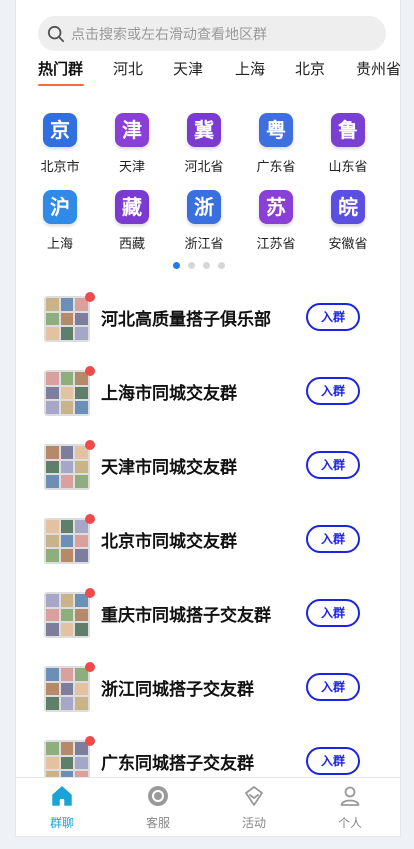  I want to click on search-bar: 点击搜索或左右滑动查看地区群, so click(212, 33).